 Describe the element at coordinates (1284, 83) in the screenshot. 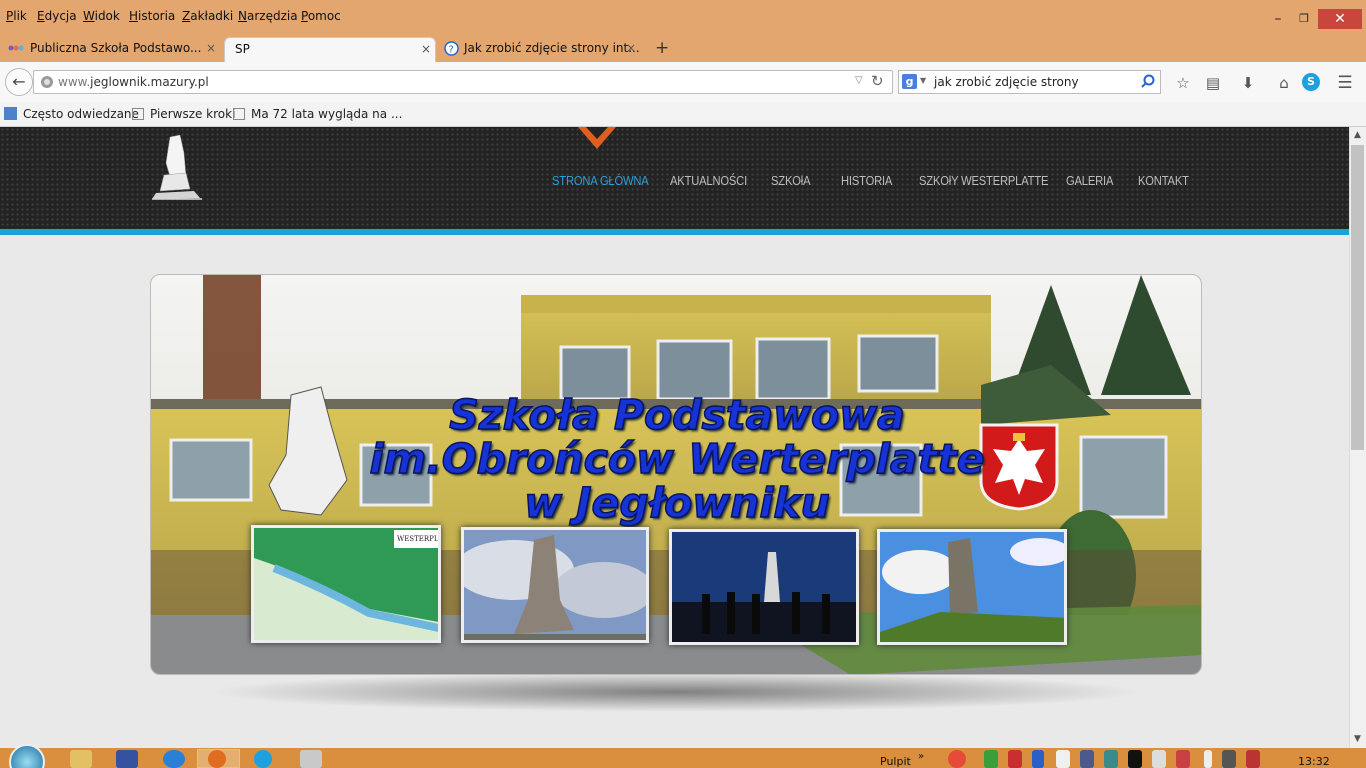

I see `home-icon: ⌂` at that location.